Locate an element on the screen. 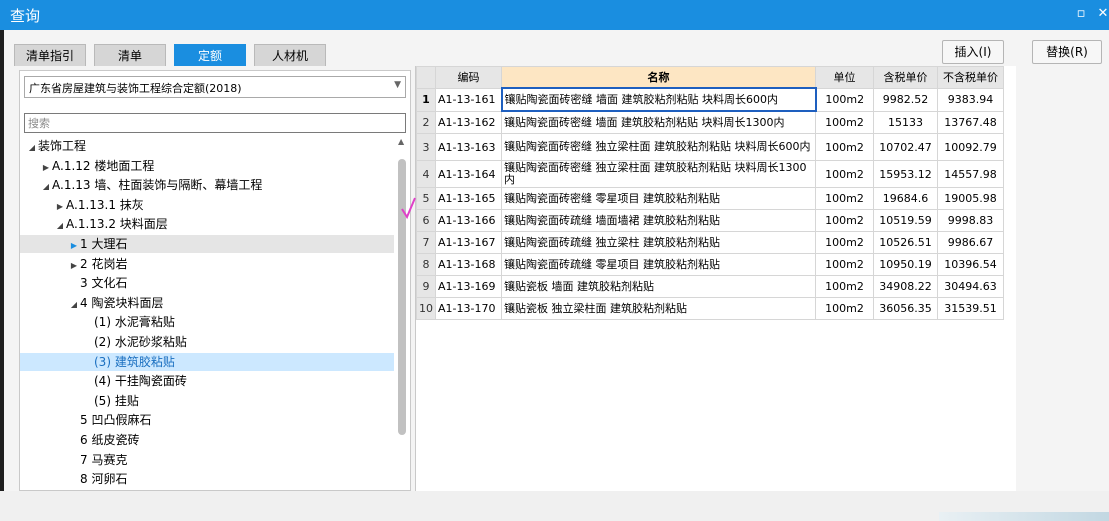  tree-scrollbar: ▲ is located at coordinates (402, 313).